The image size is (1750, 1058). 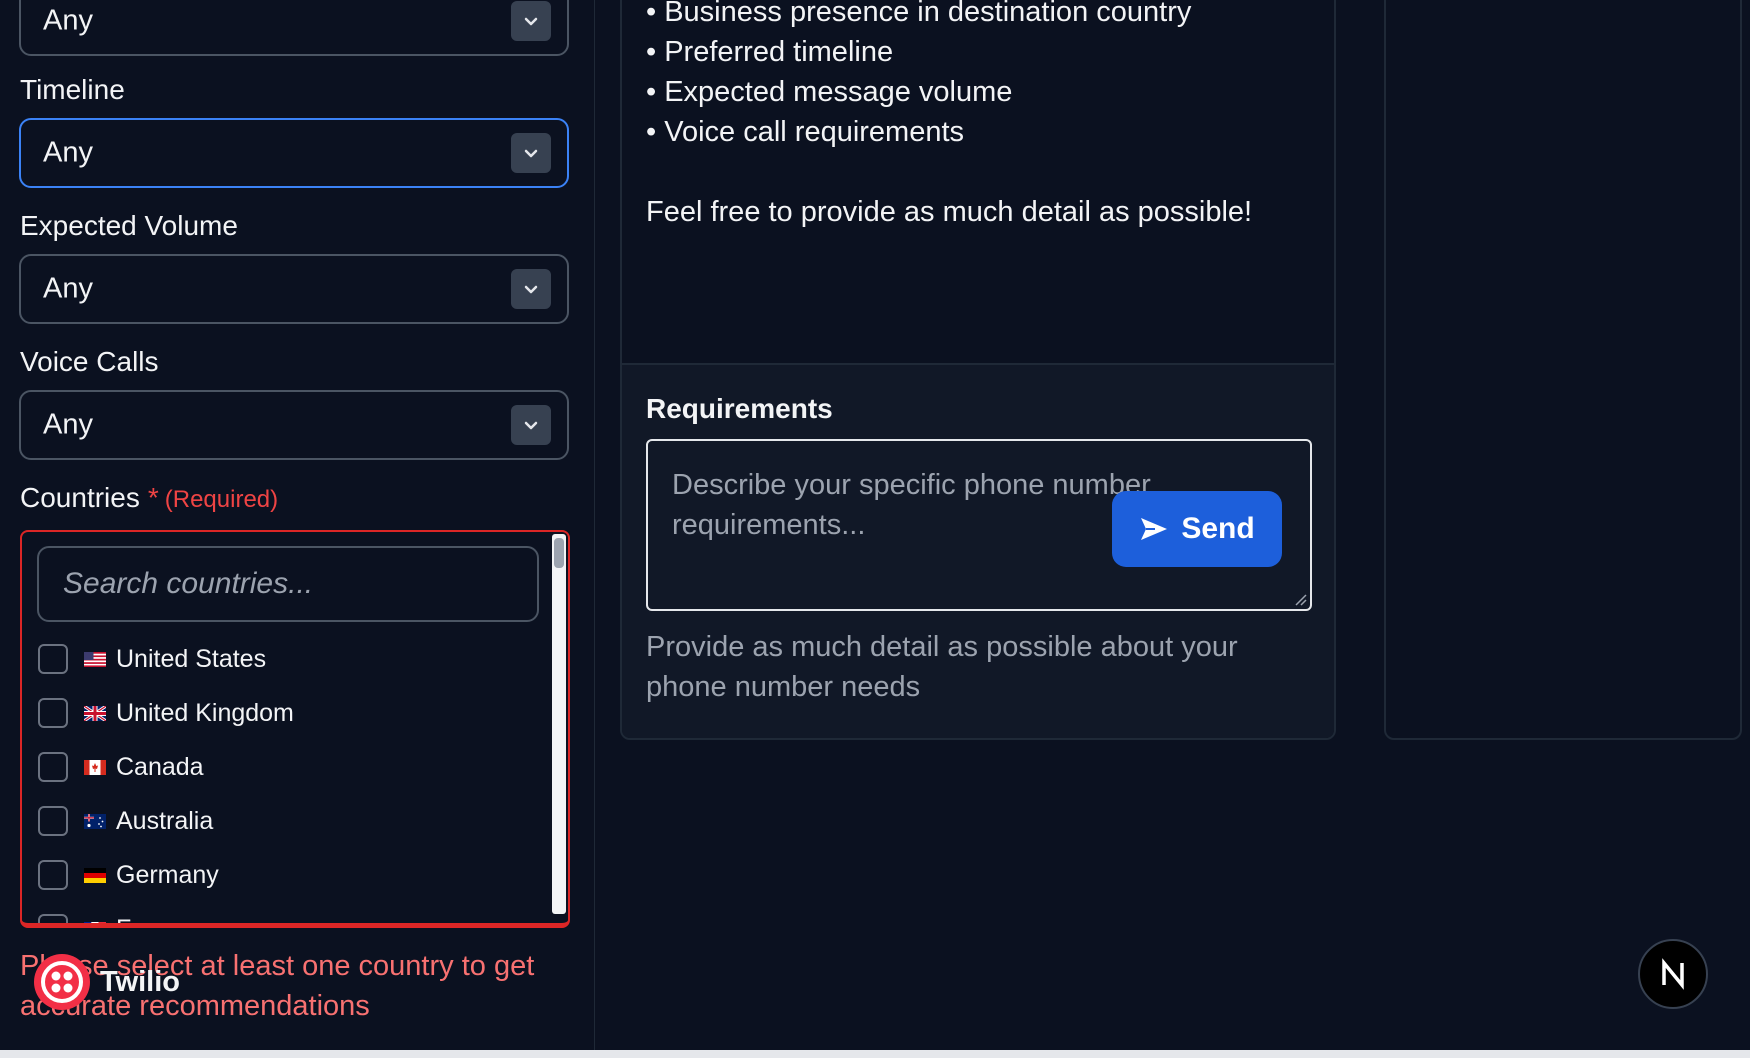 I want to click on send-button: Send, so click(x=1197, y=529).